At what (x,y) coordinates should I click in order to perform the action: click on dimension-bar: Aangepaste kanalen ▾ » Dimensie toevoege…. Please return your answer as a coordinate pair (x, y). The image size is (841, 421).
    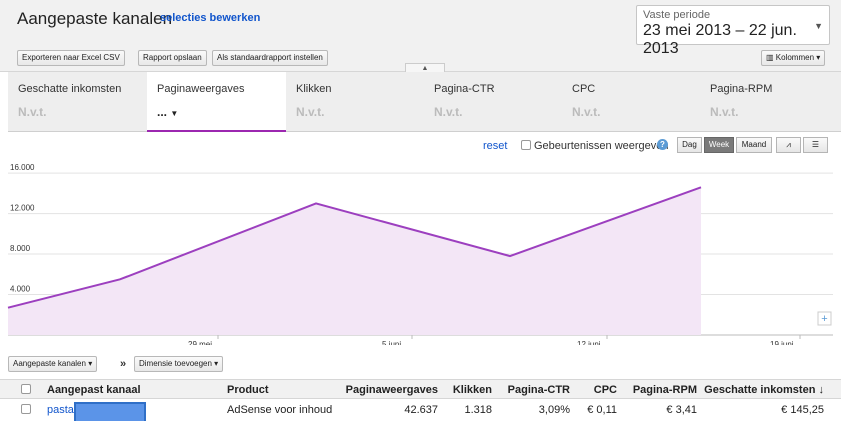
    Looking at the image, I should click on (420, 364).